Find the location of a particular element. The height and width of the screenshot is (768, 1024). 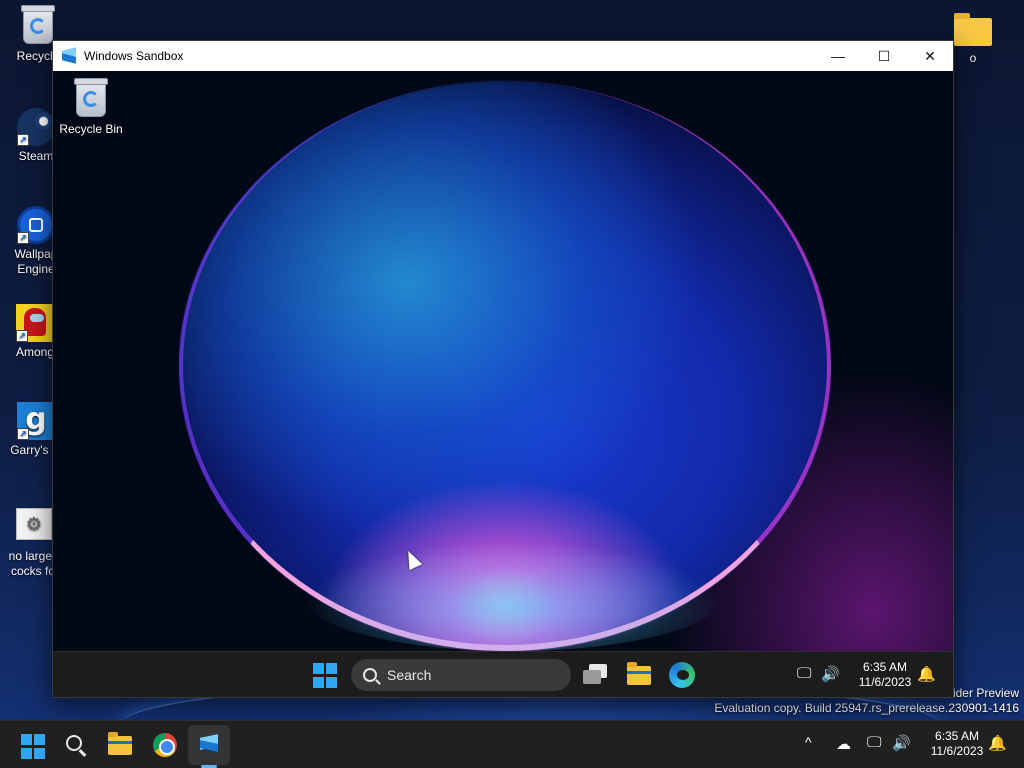

among-us-icon: ↗ is located at coordinates (35, 323).